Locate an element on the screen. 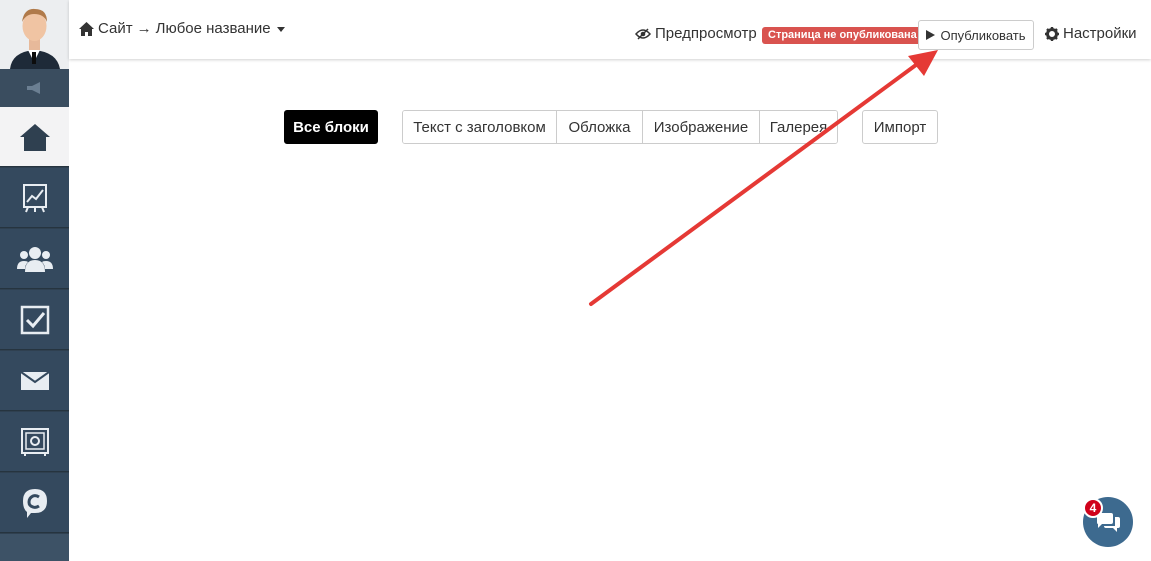 This screenshot has width=1151, height=561. sidebar-item-tasks is located at coordinates (34, 320).